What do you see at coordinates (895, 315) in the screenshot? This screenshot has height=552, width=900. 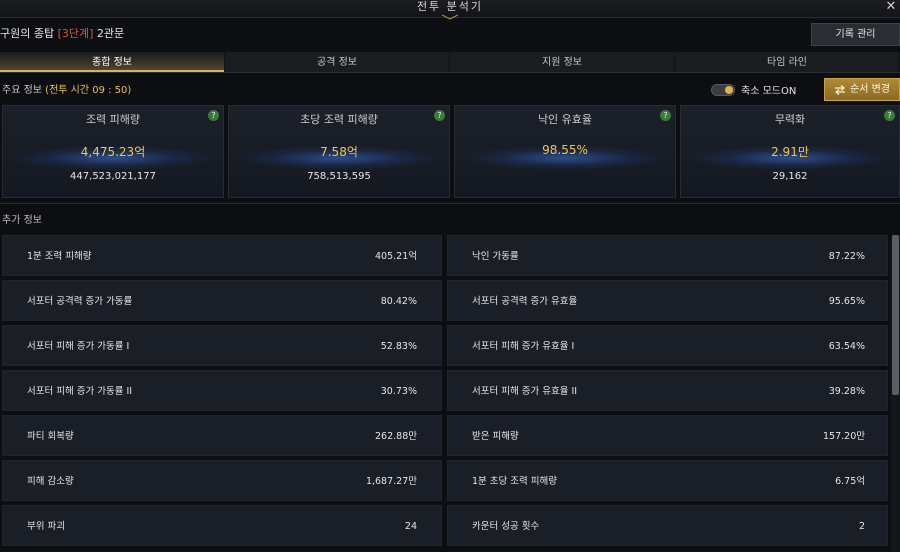 I see `scrollbar-thumb` at bounding box center [895, 315].